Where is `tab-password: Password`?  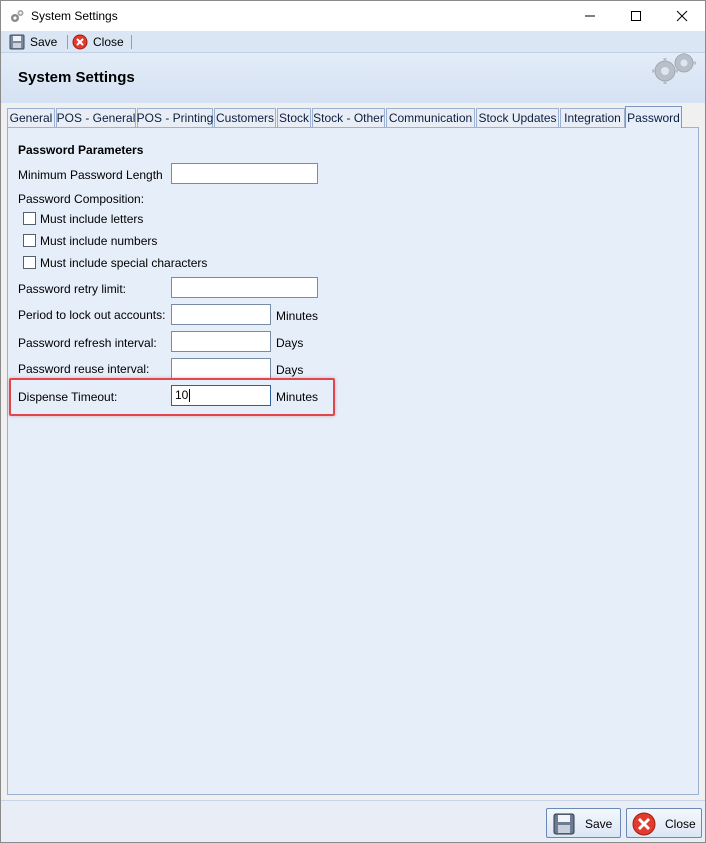
tab-password: Password is located at coordinates (653, 117).